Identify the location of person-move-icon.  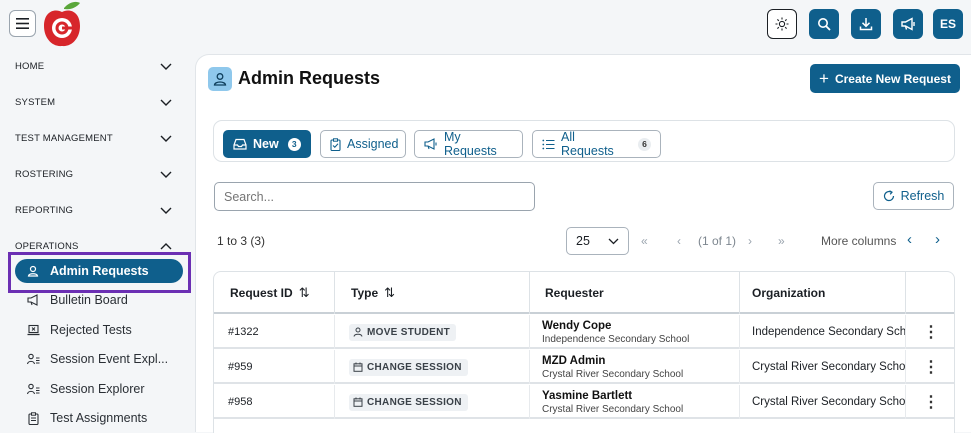
(358, 332).